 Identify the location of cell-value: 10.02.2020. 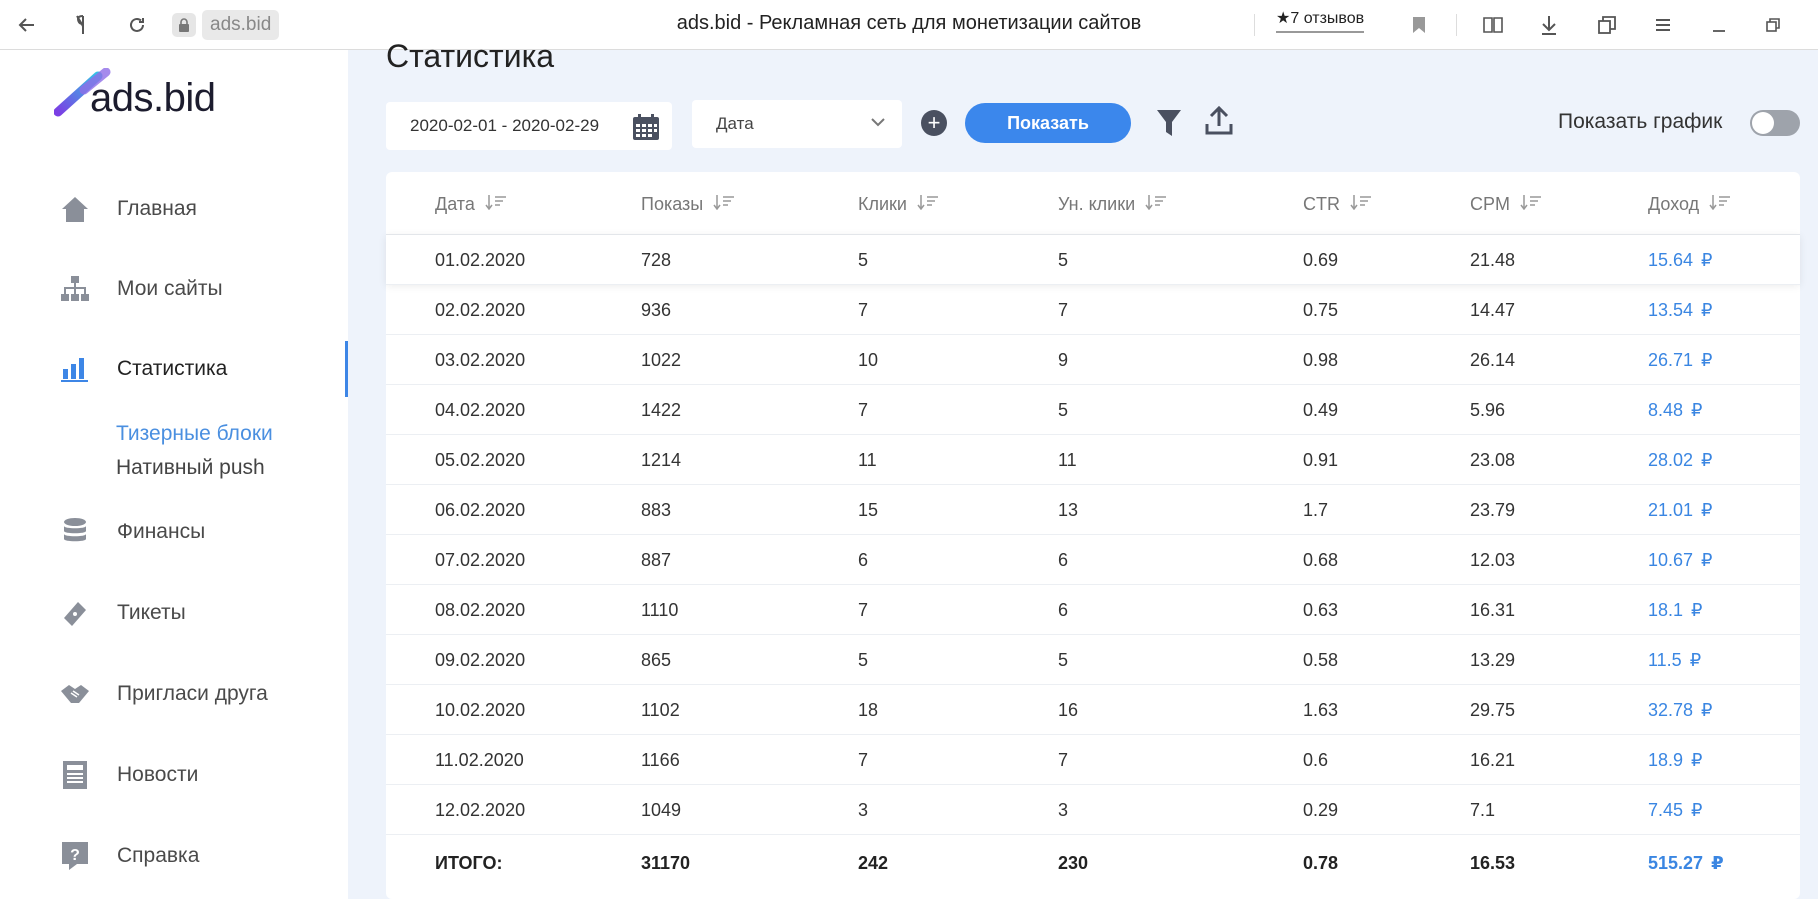
(480, 710).